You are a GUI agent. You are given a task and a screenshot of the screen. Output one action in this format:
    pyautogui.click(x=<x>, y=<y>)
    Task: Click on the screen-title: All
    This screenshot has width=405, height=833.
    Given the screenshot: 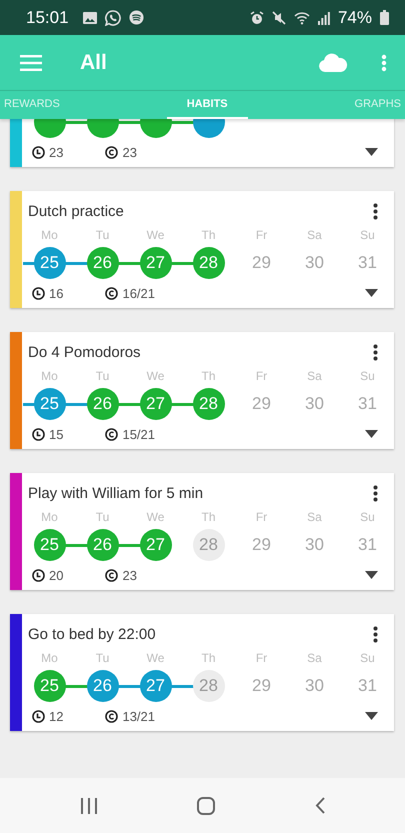 What is the action you would take?
    pyautogui.click(x=94, y=62)
    